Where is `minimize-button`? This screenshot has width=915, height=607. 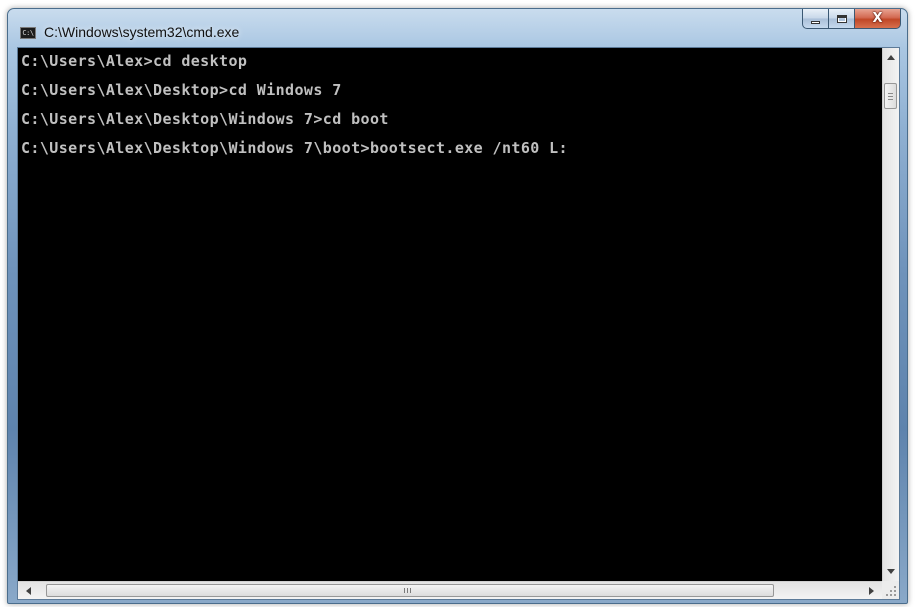
minimize-button is located at coordinates (815, 19).